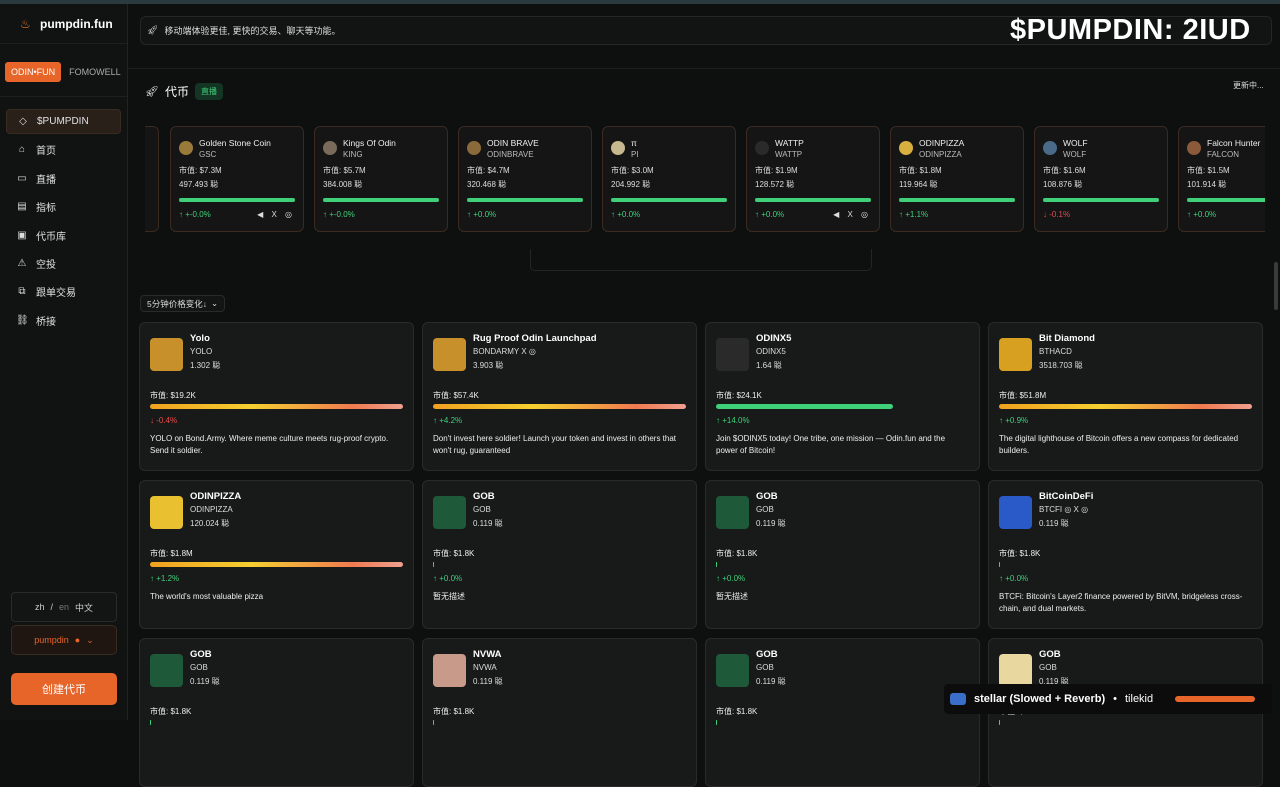 The image size is (1280, 787). What do you see at coordinates (183, 303) in the screenshot?
I see `sort-filter-dropdown: 5分钟价格变化↓ ⌄` at bounding box center [183, 303].